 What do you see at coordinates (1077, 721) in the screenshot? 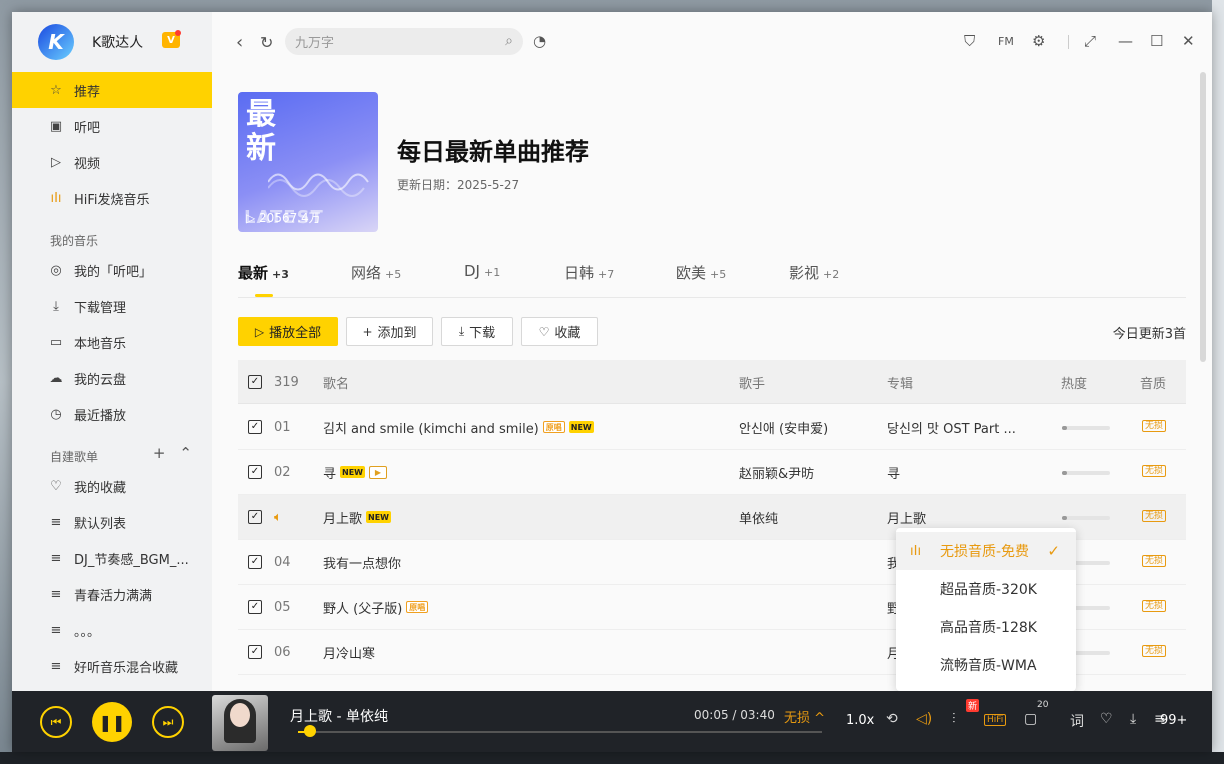
I see `lyrics-button: 词` at bounding box center [1077, 721].